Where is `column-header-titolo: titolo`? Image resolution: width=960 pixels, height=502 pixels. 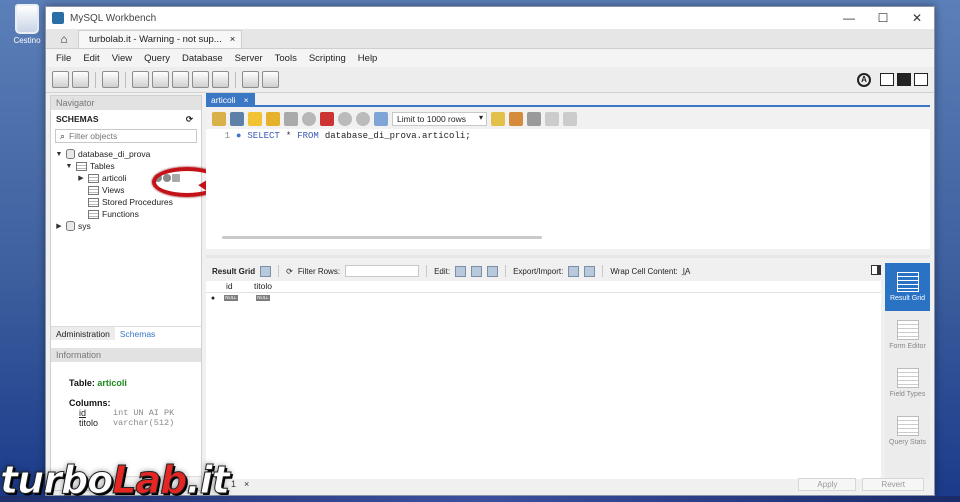 column-header-titolo: titolo is located at coordinates (268, 286).